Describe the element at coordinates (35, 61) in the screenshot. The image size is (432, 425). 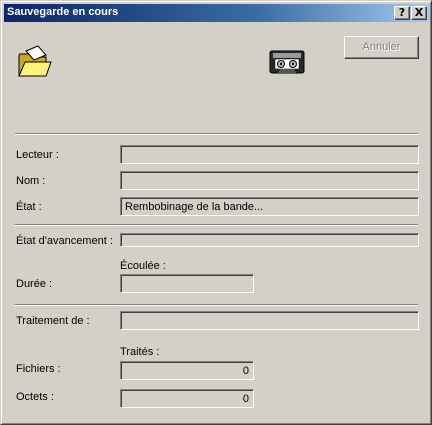
I see `open-folder-icon` at that location.